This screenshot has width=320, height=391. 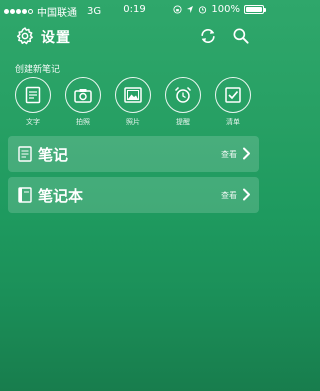 What do you see at coordinates (133, 195) in the screenshot?
I see `notebooks-row: 笔记本 查看` at bounding box center [133, 195].